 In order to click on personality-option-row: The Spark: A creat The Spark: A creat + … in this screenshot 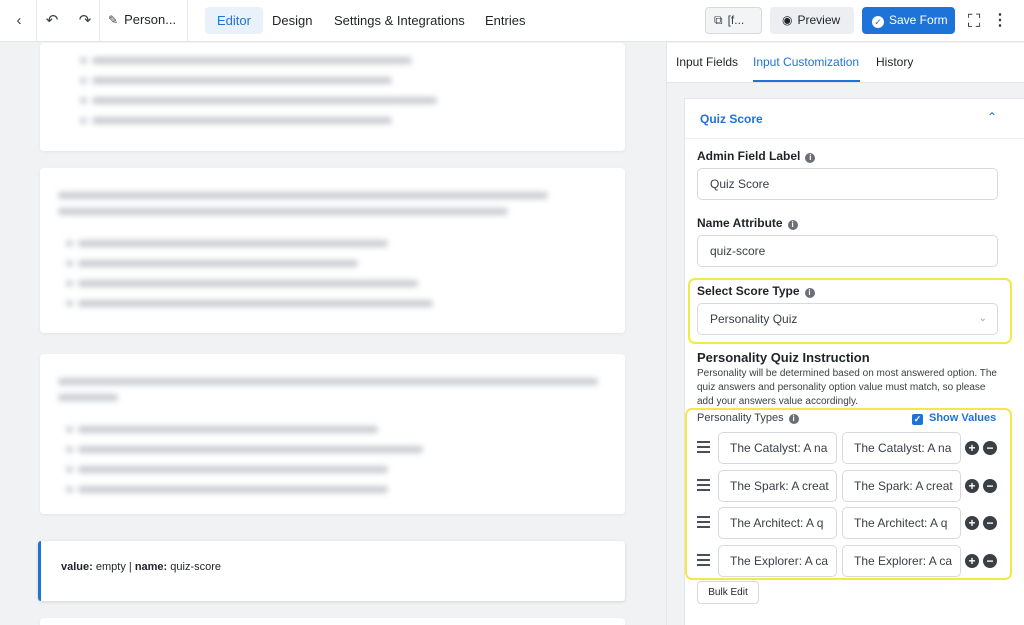, I will do `click(847, 486)`.